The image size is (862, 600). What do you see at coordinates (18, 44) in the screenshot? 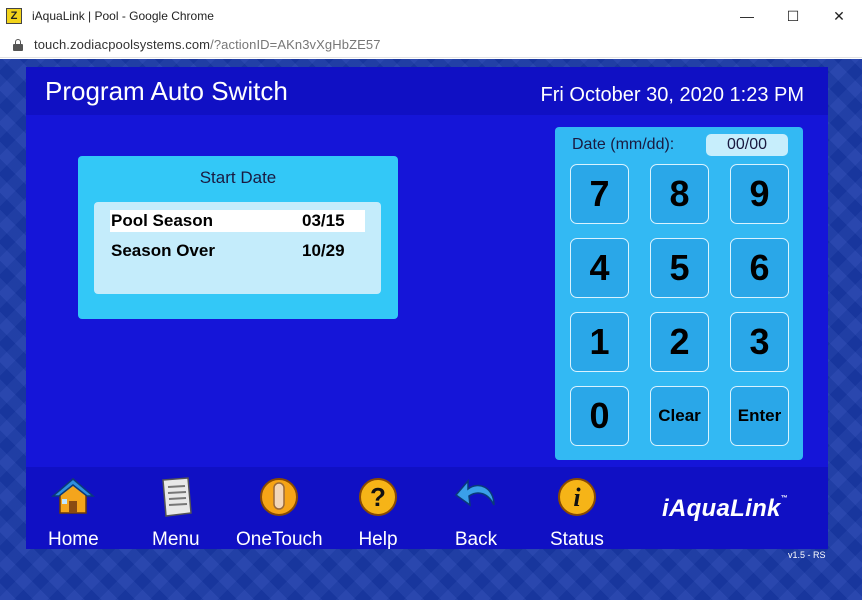
I see `lock-icon` at bounding box center [18, 44].